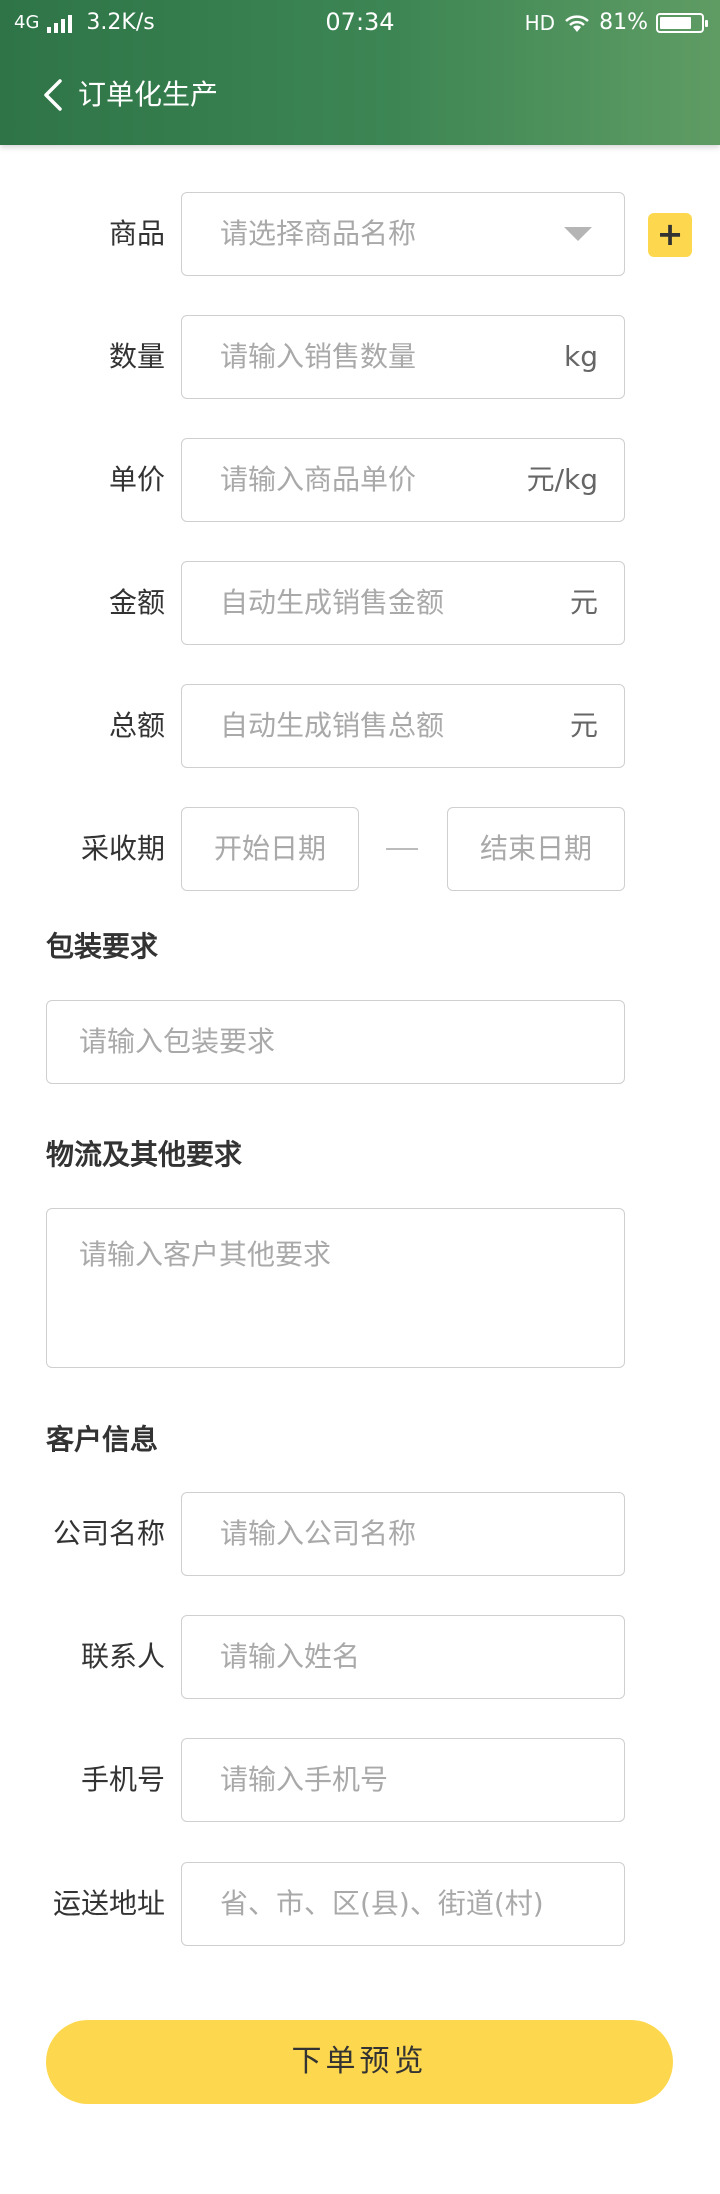 This screenshot has height=2194, width=720. What do you see at coordinates (670, 235) in the screenshot?
I see `add-product-button: +` at bounding box center [670, 235].